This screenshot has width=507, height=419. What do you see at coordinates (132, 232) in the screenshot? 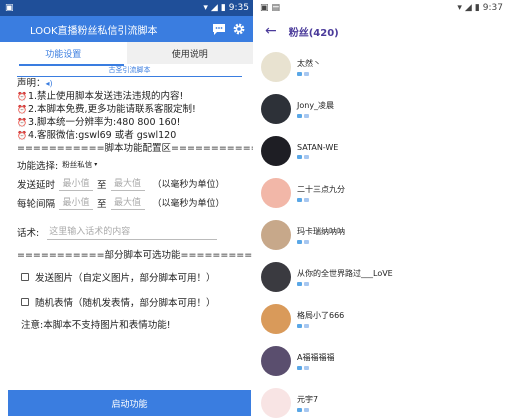
I see `talk-input: 这里输入话术的内容` at bounding box center [132, 232].